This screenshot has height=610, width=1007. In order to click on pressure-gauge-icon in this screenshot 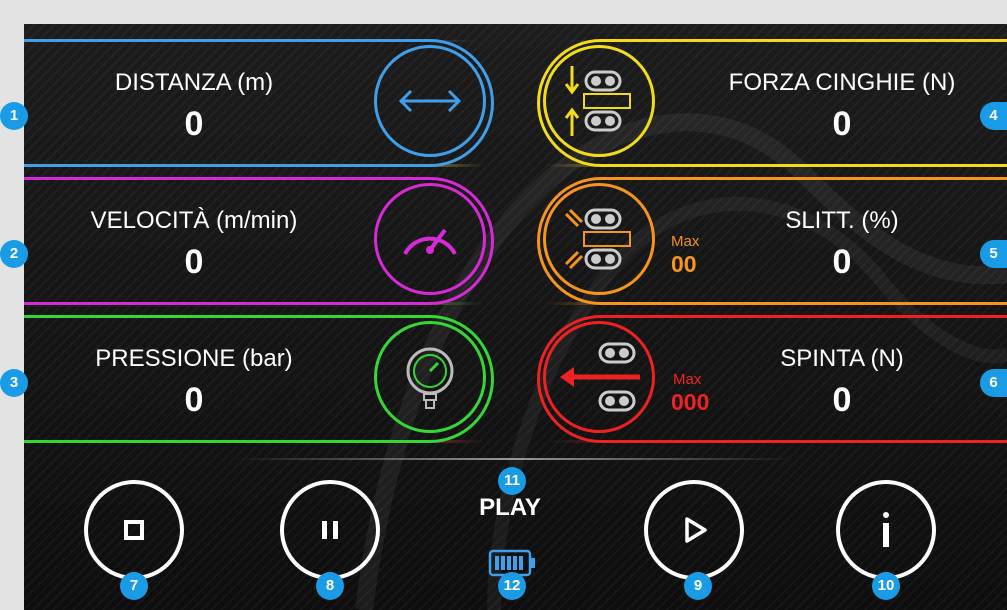, I will do `click(430, 377)`.